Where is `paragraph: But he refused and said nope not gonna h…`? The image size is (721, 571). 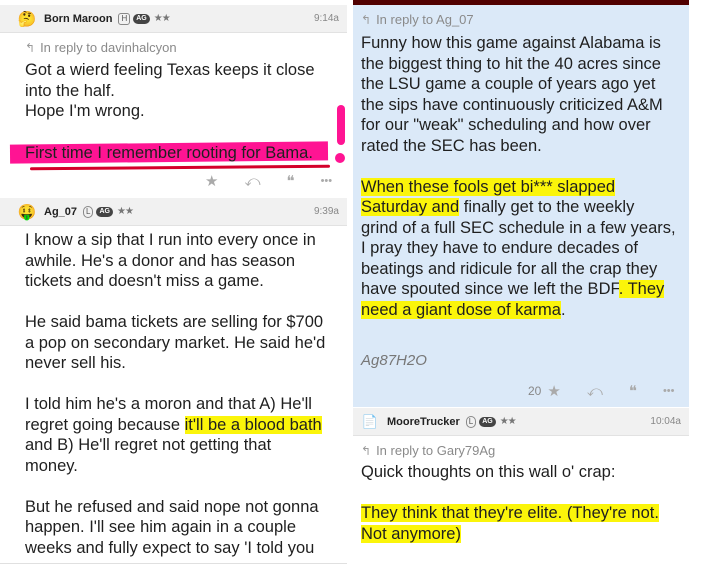
paragraph: But he refused and said nope not gonna h… is located at coordinates (172, 527).